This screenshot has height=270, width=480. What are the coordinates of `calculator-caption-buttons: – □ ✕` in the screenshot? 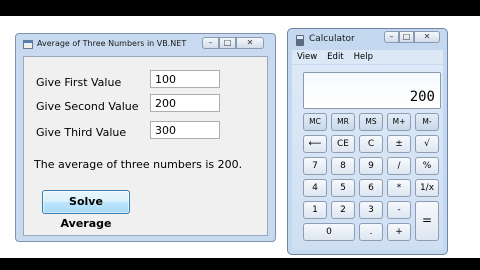 It's located at (412, 37).